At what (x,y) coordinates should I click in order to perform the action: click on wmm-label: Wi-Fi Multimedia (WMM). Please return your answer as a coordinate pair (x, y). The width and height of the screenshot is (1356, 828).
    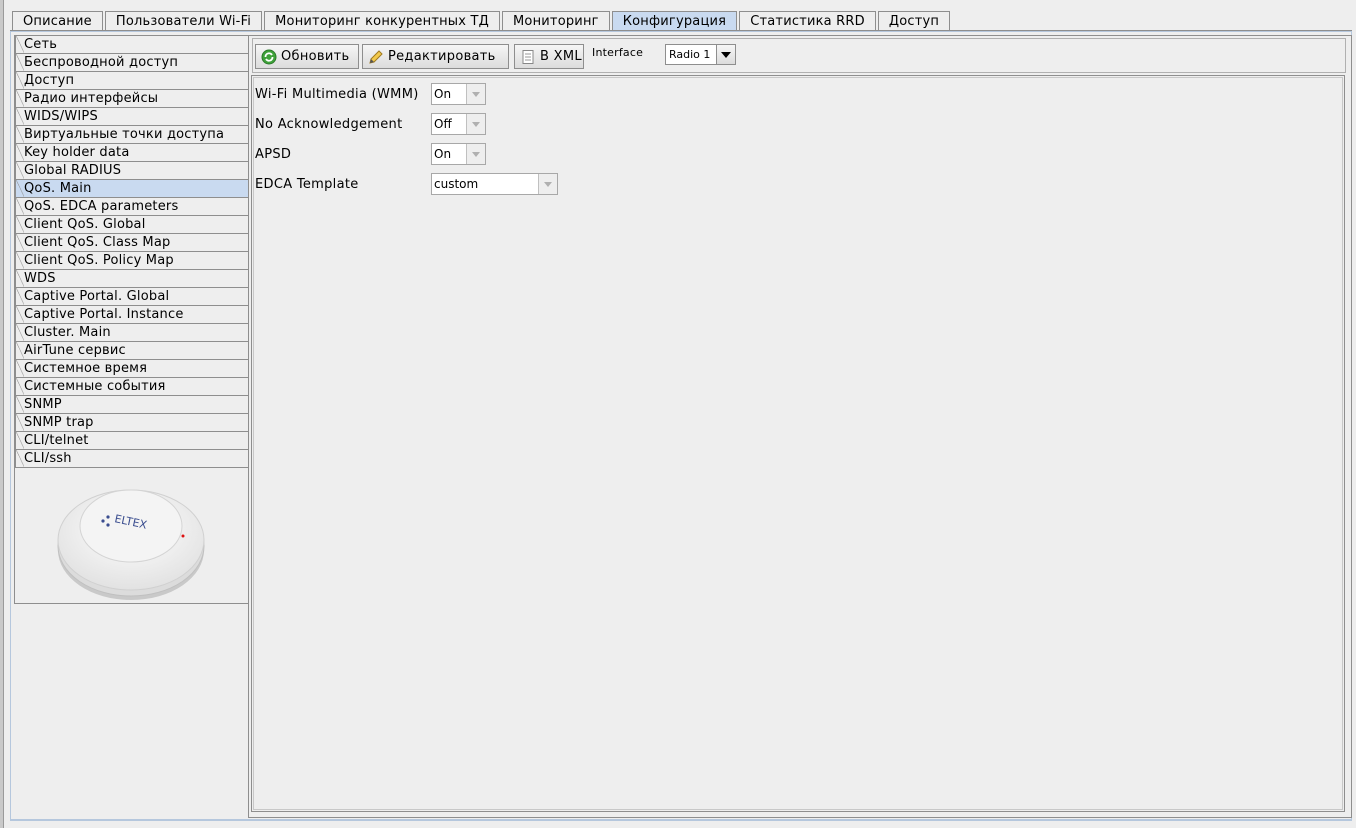
    Looking at the image, I should click on (337, 94).